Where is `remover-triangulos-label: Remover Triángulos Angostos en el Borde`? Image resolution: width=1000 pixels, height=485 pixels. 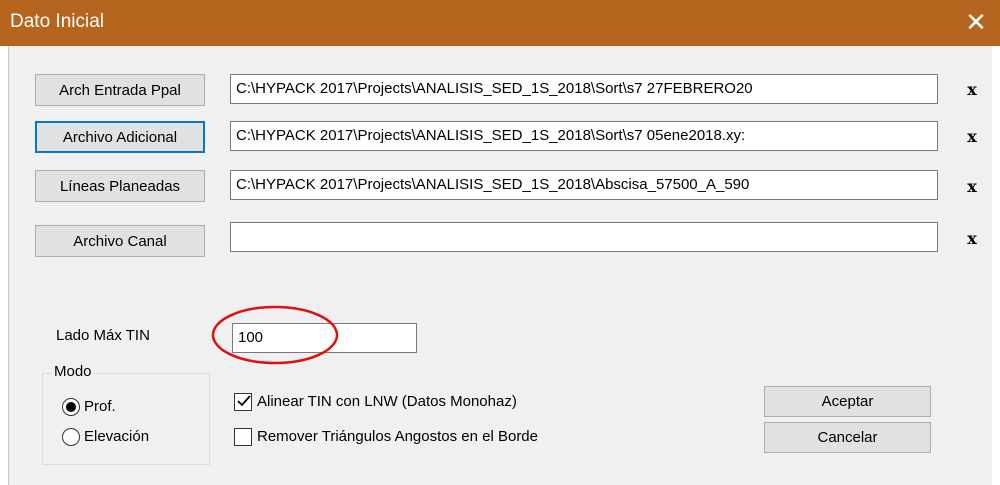
remover-triangulos-label: Remover Triángulos Angostos en el Borde is located at coordinates (397, 436).